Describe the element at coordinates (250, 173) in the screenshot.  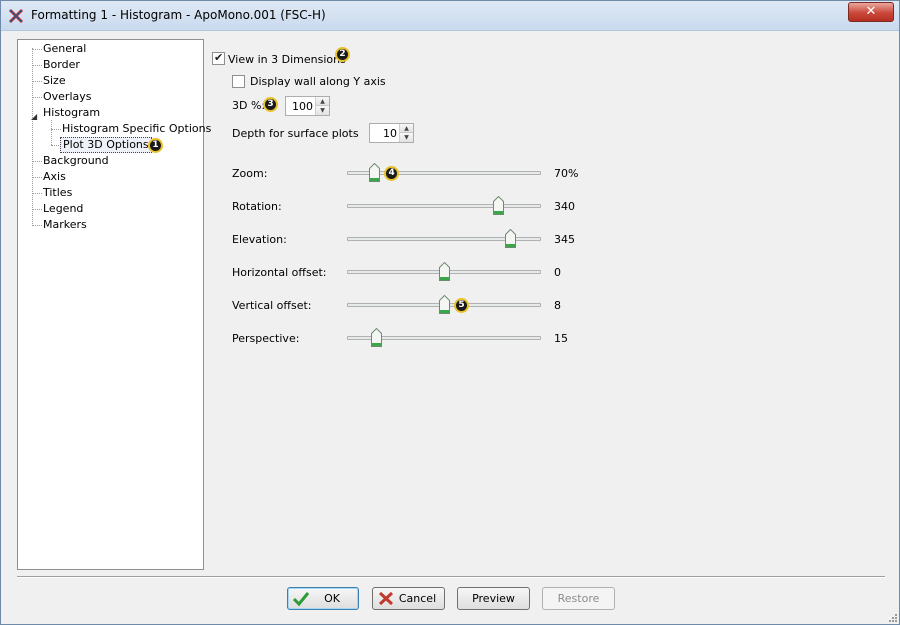
I see `slider-label: Zoom:` at that location.